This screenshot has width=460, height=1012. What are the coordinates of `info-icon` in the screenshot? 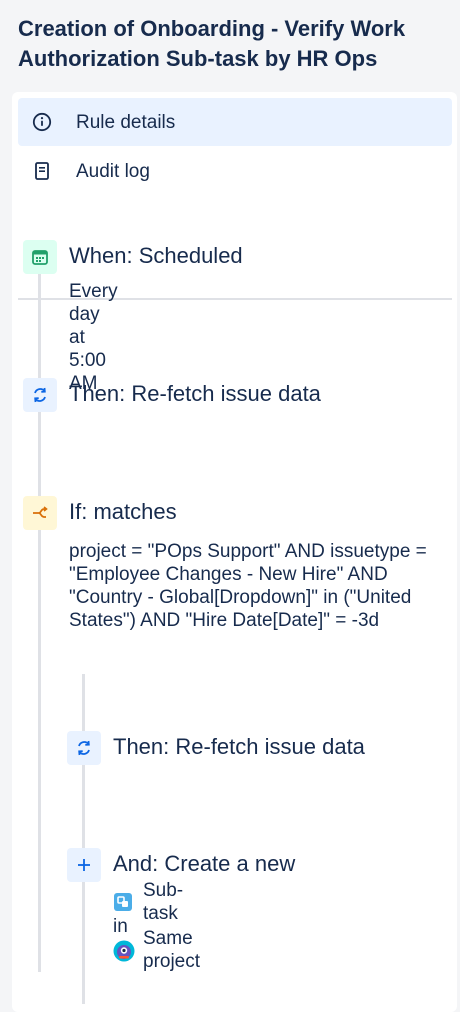 It's located at (42, 122).